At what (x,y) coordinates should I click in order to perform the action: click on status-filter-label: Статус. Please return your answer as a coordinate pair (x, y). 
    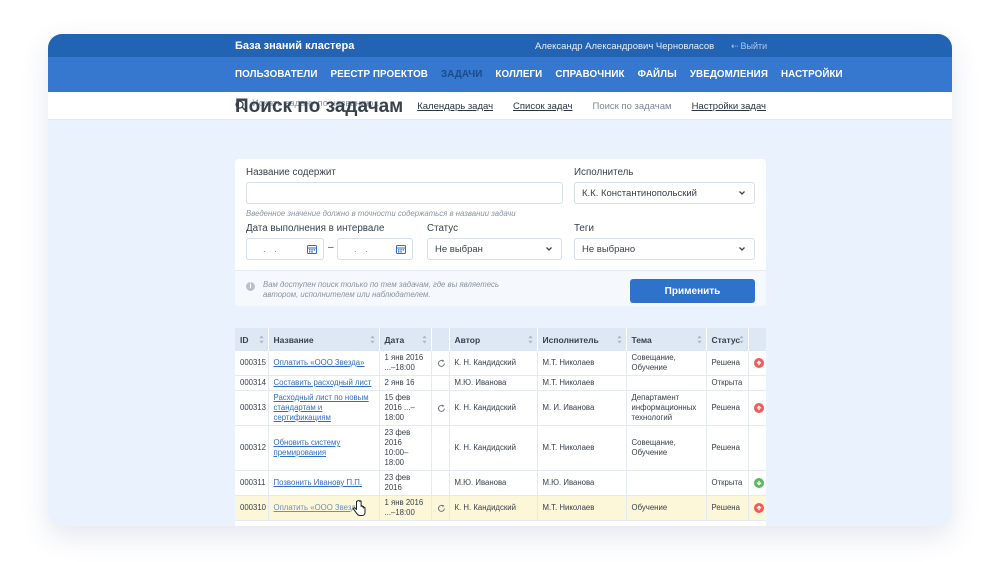
    Looking at the image, I should click on (442, 228).